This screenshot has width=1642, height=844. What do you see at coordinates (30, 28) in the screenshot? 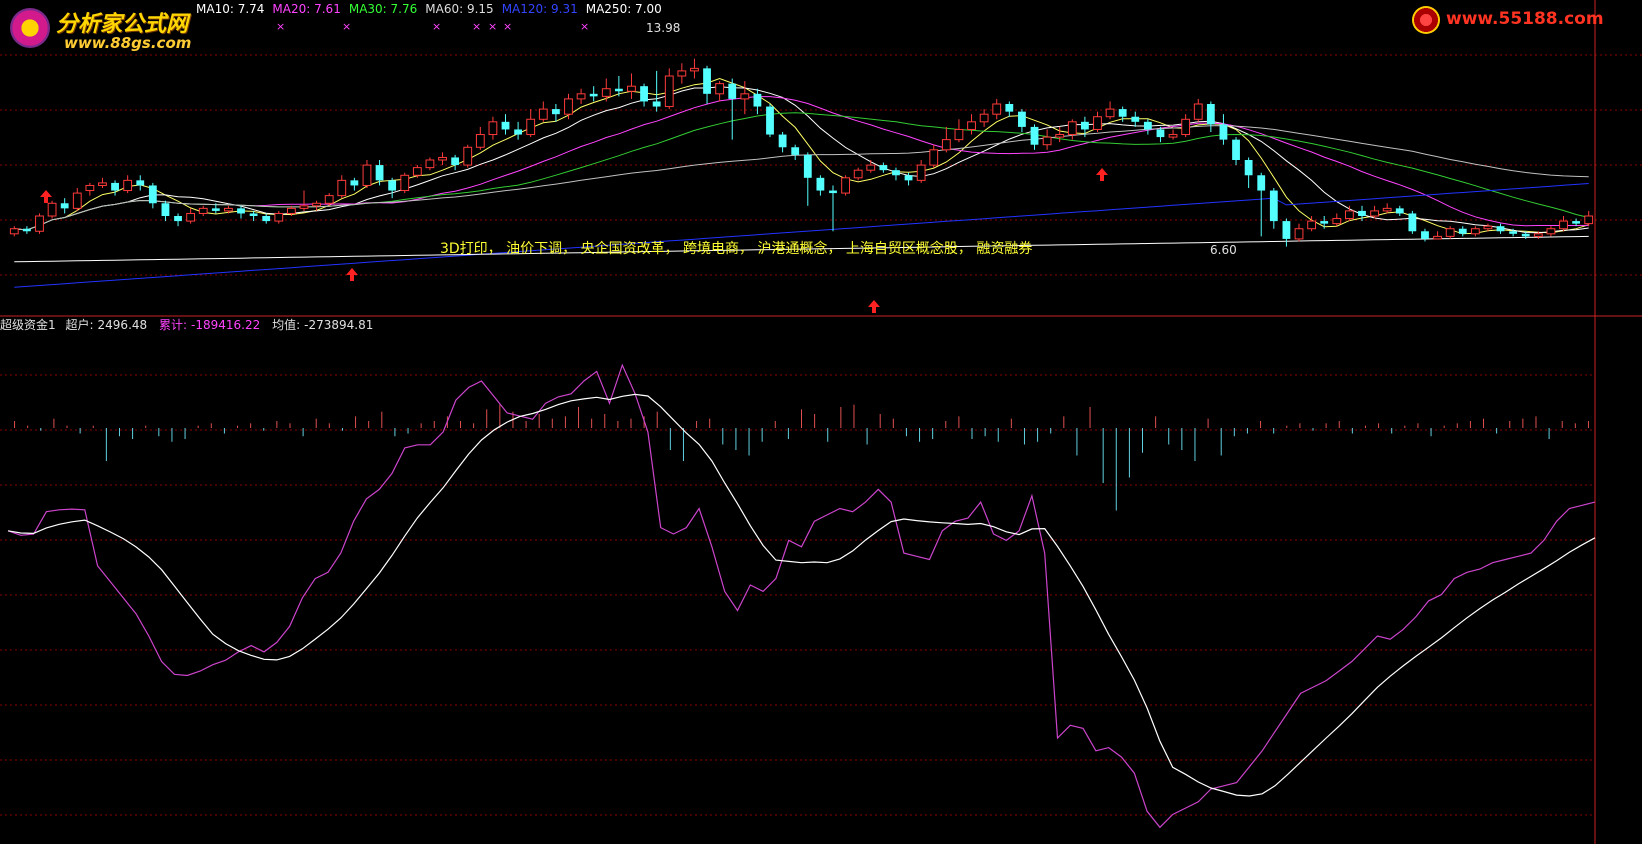
I see `flower-logo-icon` at bounding box center [30, 28].